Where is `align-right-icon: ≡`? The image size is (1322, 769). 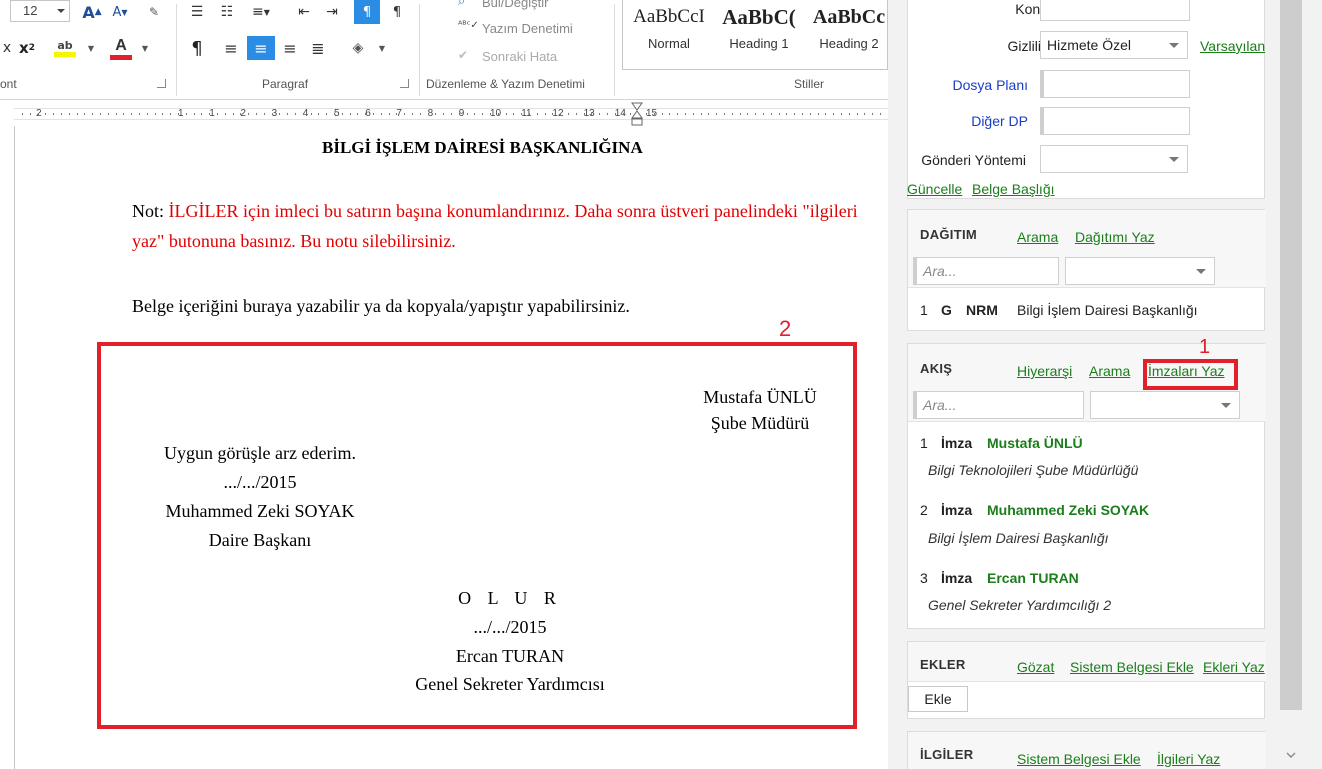 align-right-icon: ≡ is located at coordinates (290, 48).